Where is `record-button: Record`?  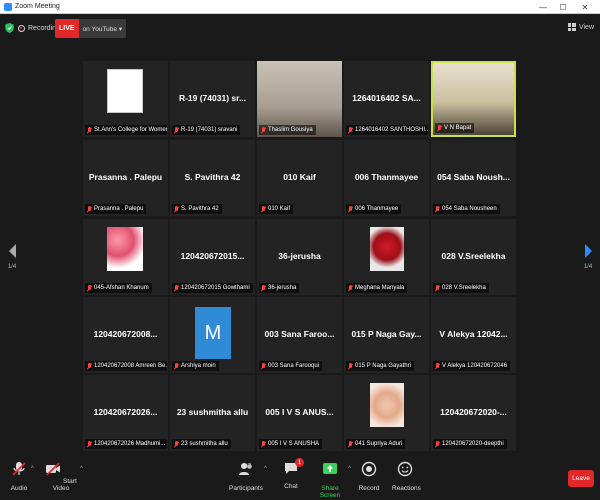 record-button: Record is located at coordinates (369, 476).